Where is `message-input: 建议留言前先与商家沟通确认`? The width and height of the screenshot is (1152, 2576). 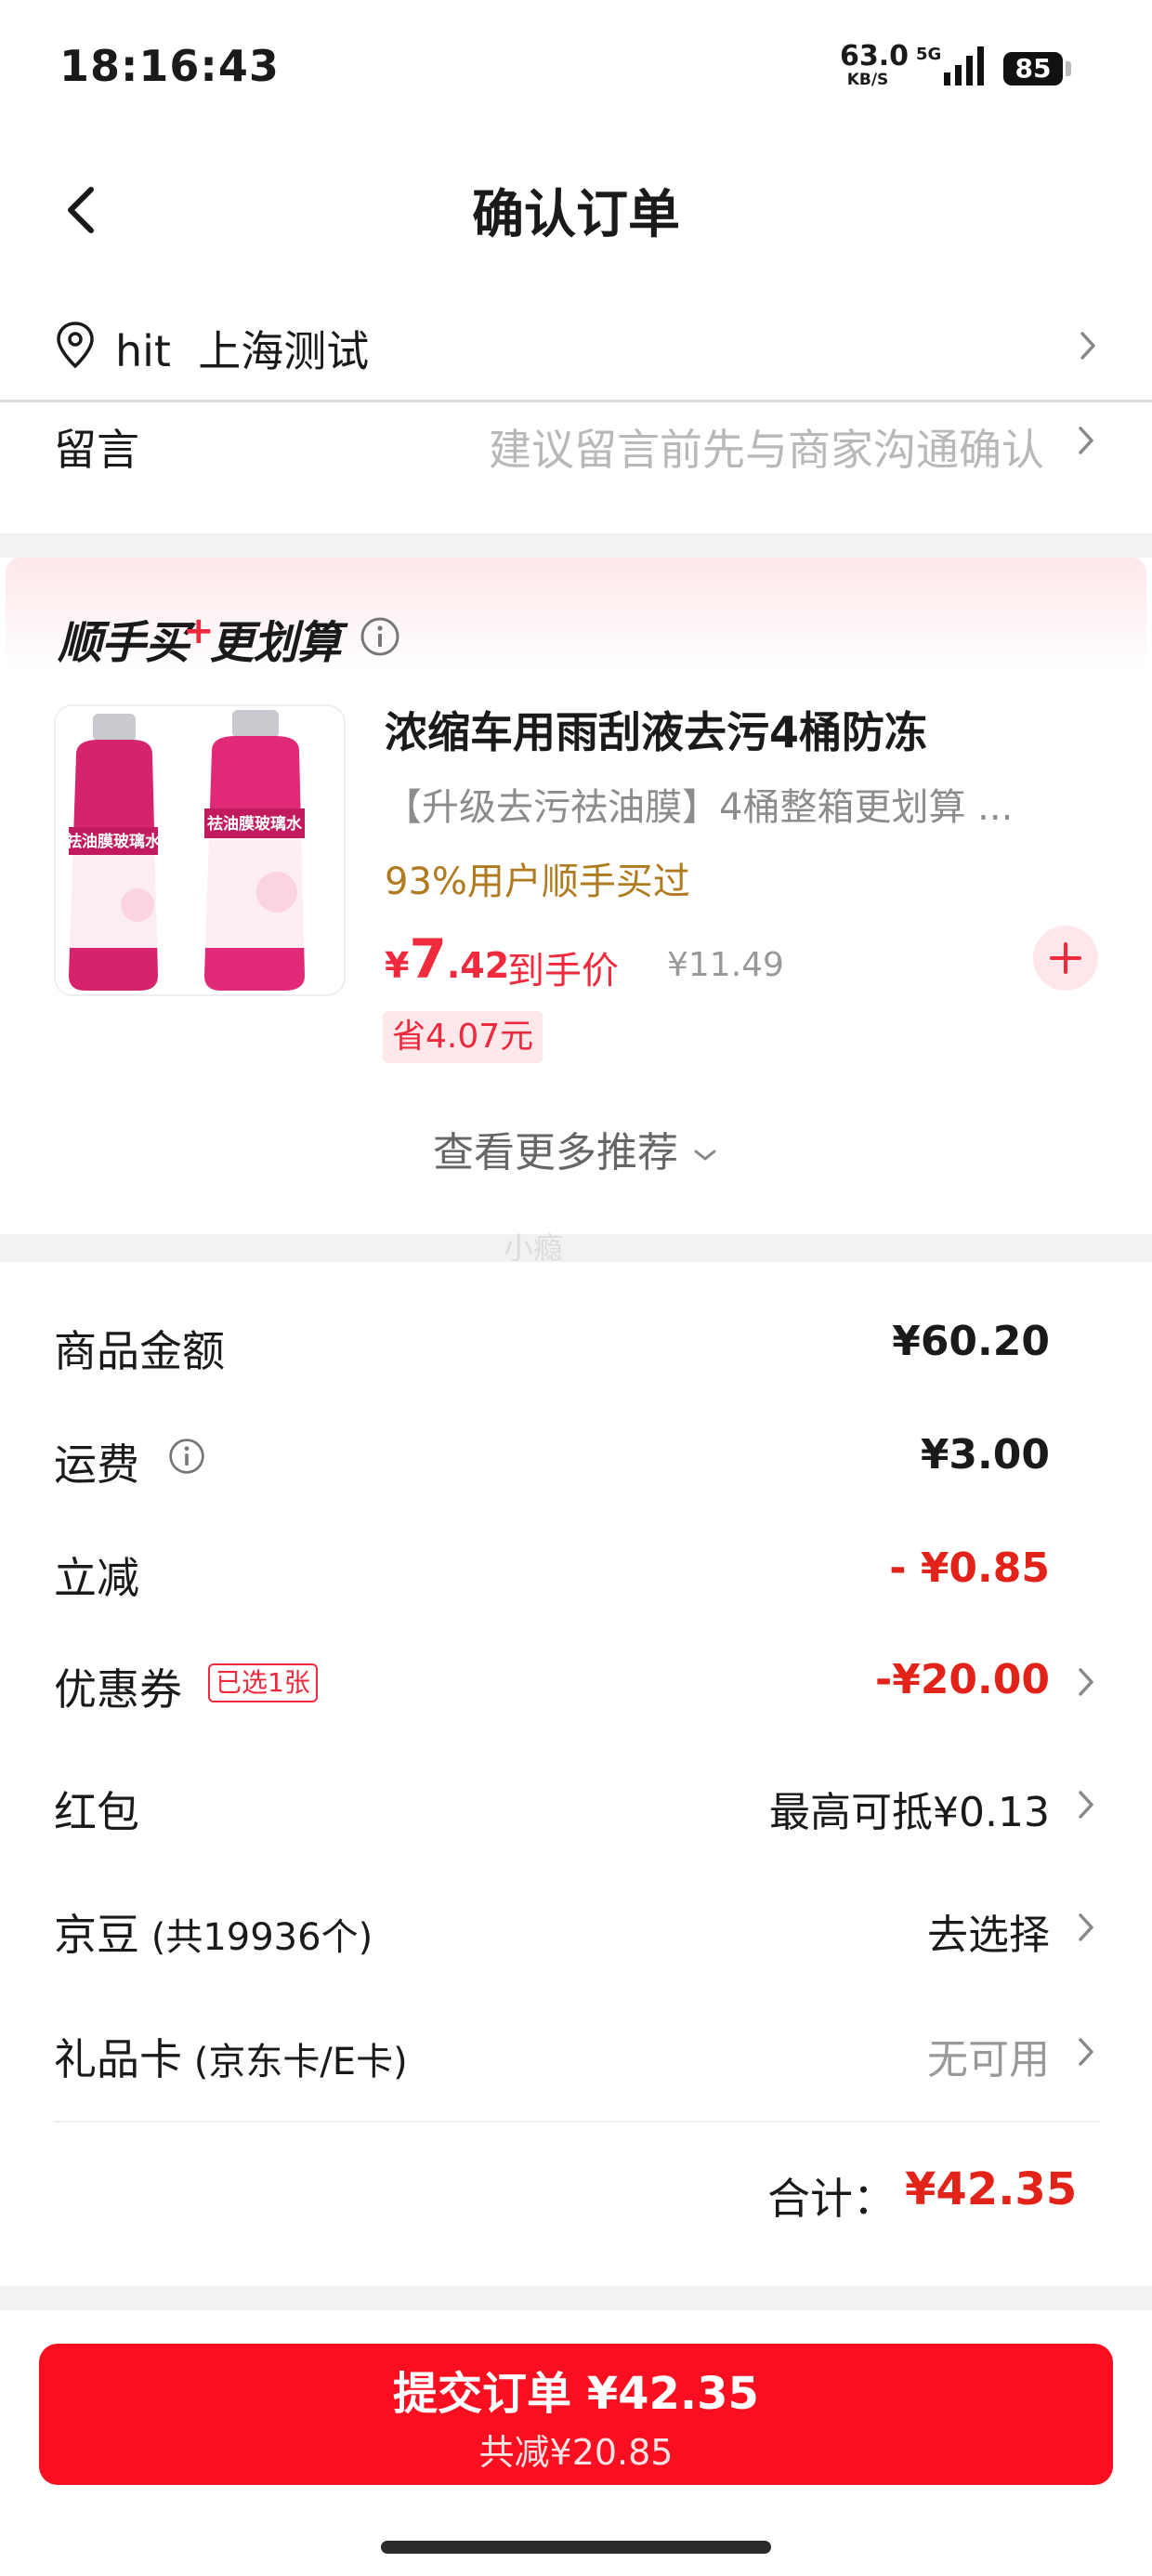 message-input: 建议留言前先与商家沟通确认 is located at coordinates (766, 447).